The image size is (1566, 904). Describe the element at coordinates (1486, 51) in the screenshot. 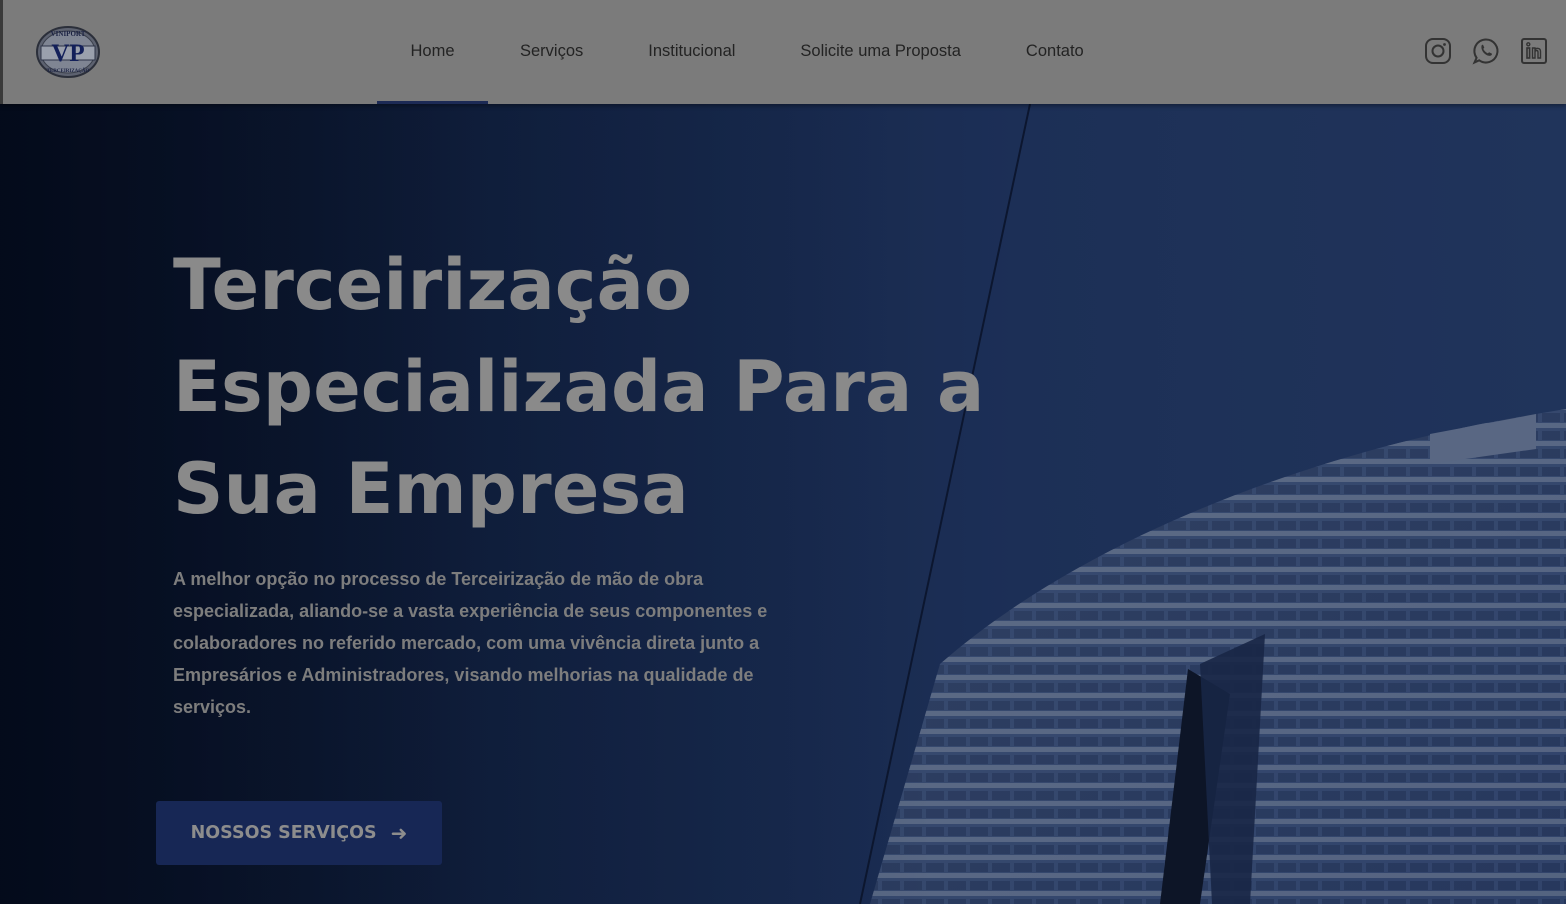

I see `whatsapp-icon` at that location.